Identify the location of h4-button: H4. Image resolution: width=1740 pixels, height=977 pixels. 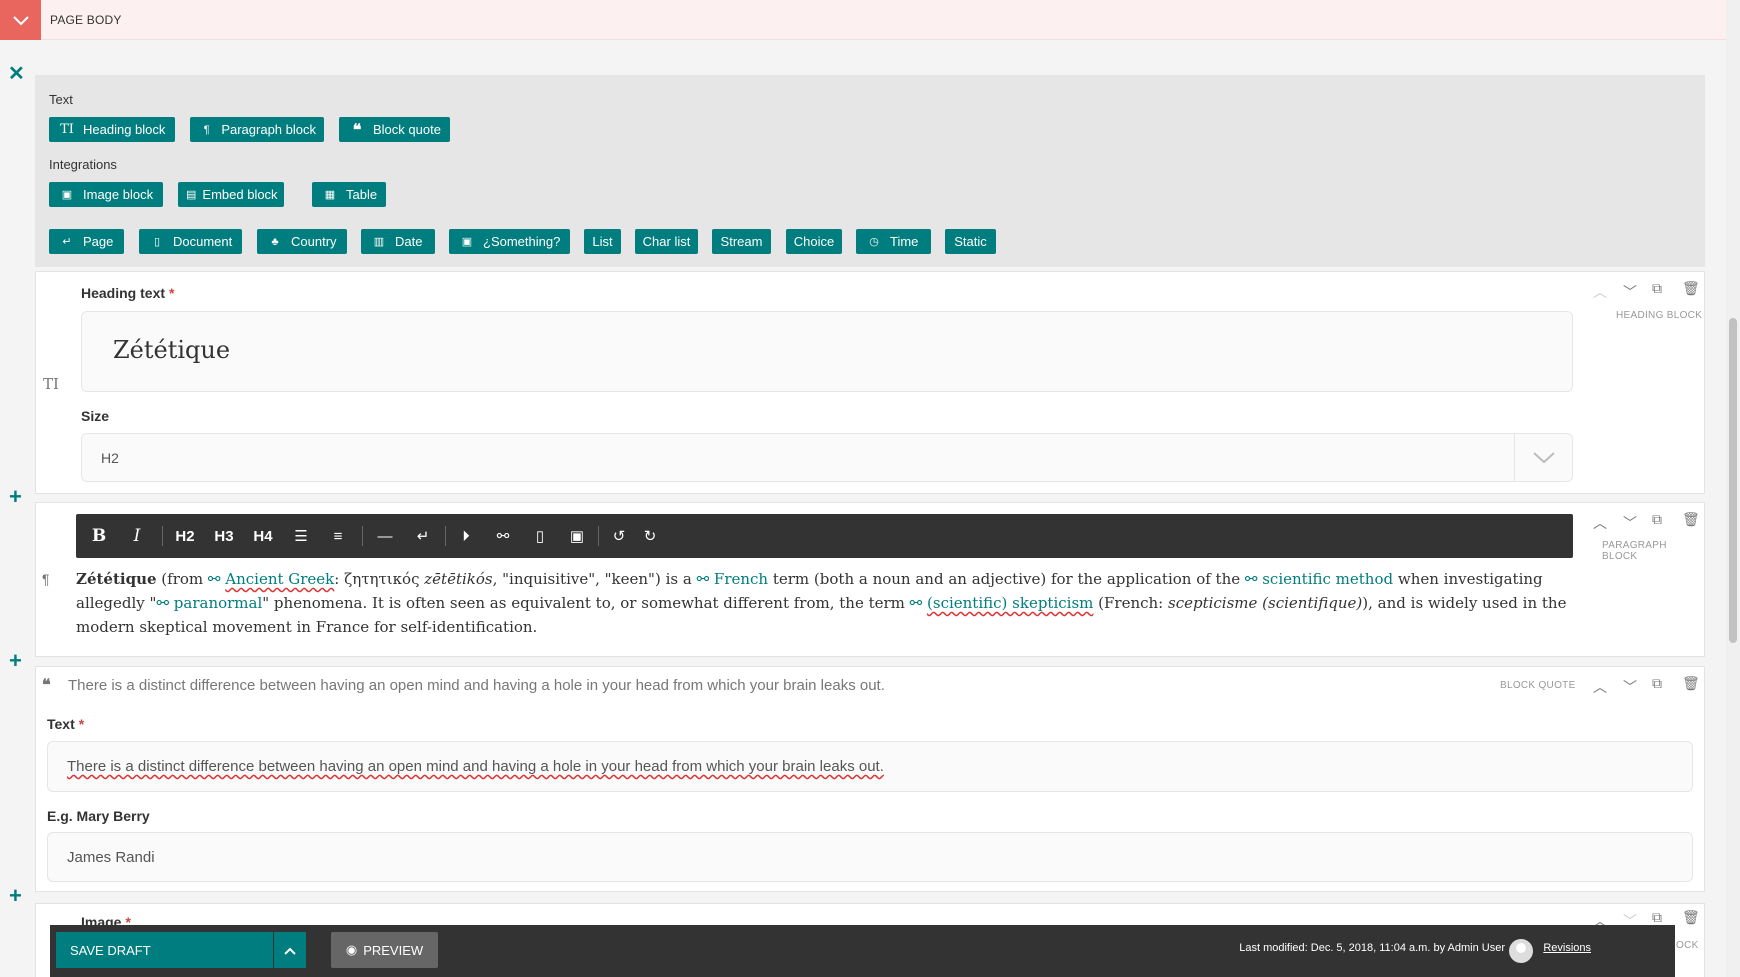
(263, 536).